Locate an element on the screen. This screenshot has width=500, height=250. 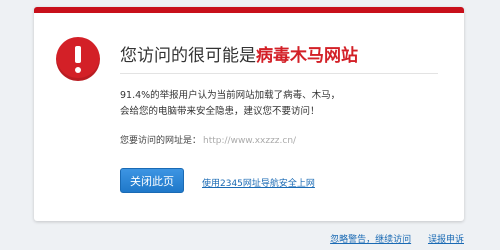
warning-title-prefix: 您访问的很可能是 is located at coordinates (188, 56).